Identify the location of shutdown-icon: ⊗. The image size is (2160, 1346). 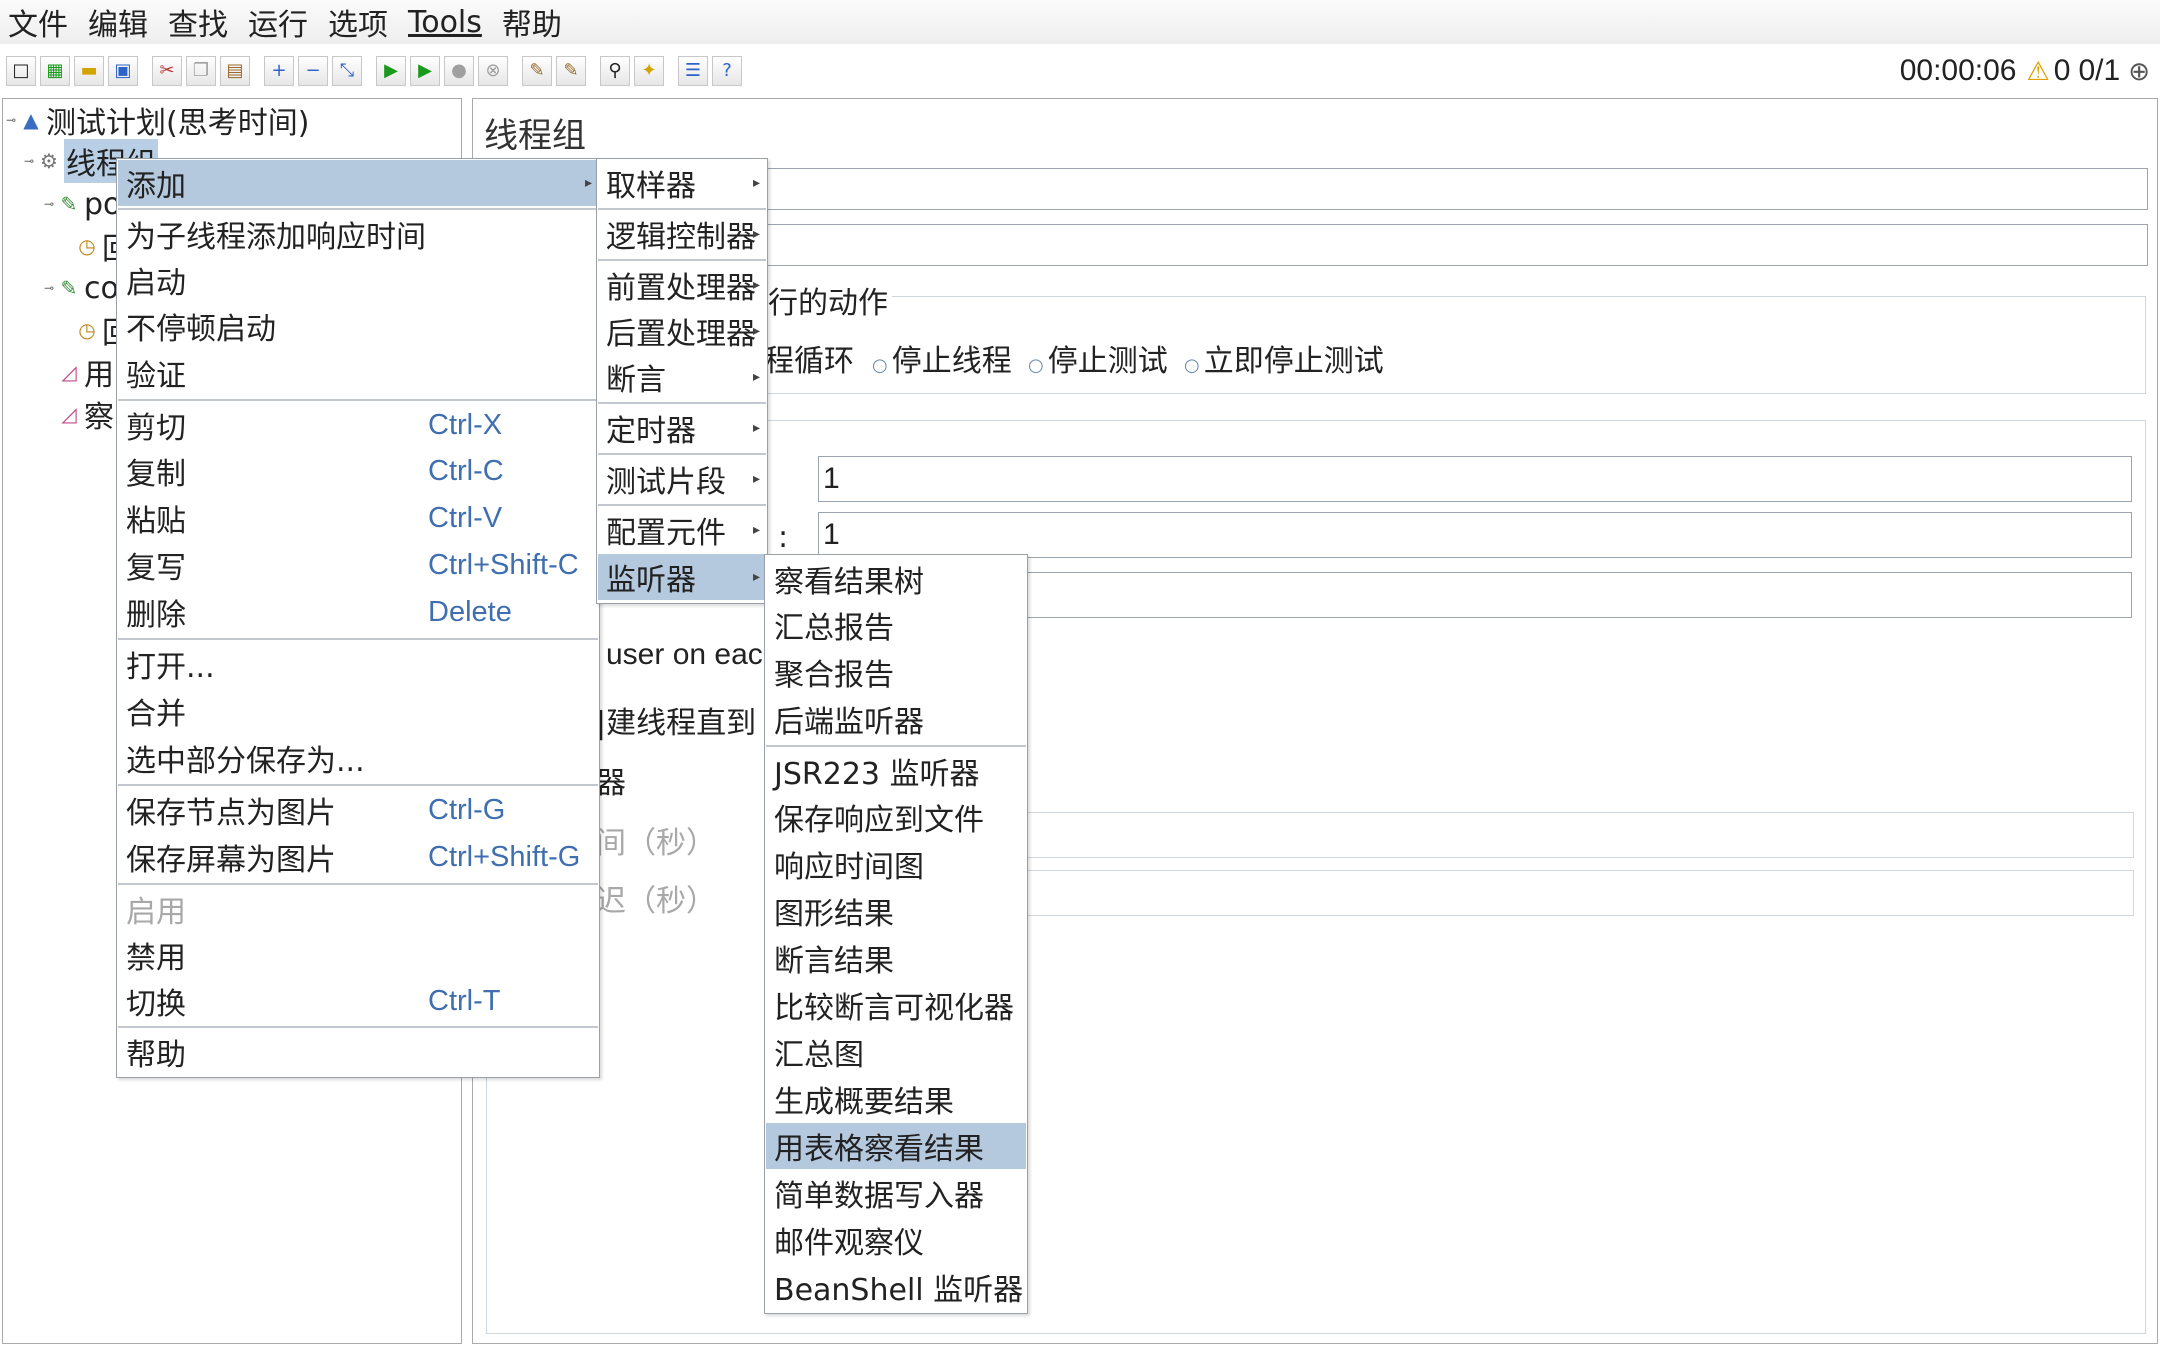
(493, 71).